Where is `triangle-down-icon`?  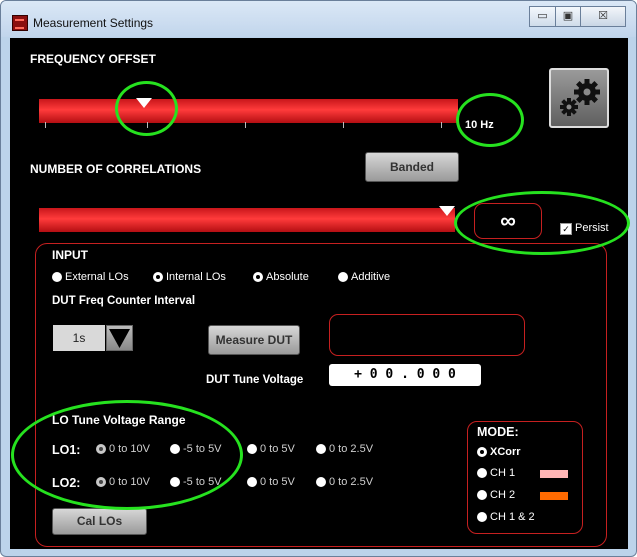 triangle-down-icon is located at coordinates (119, 338).